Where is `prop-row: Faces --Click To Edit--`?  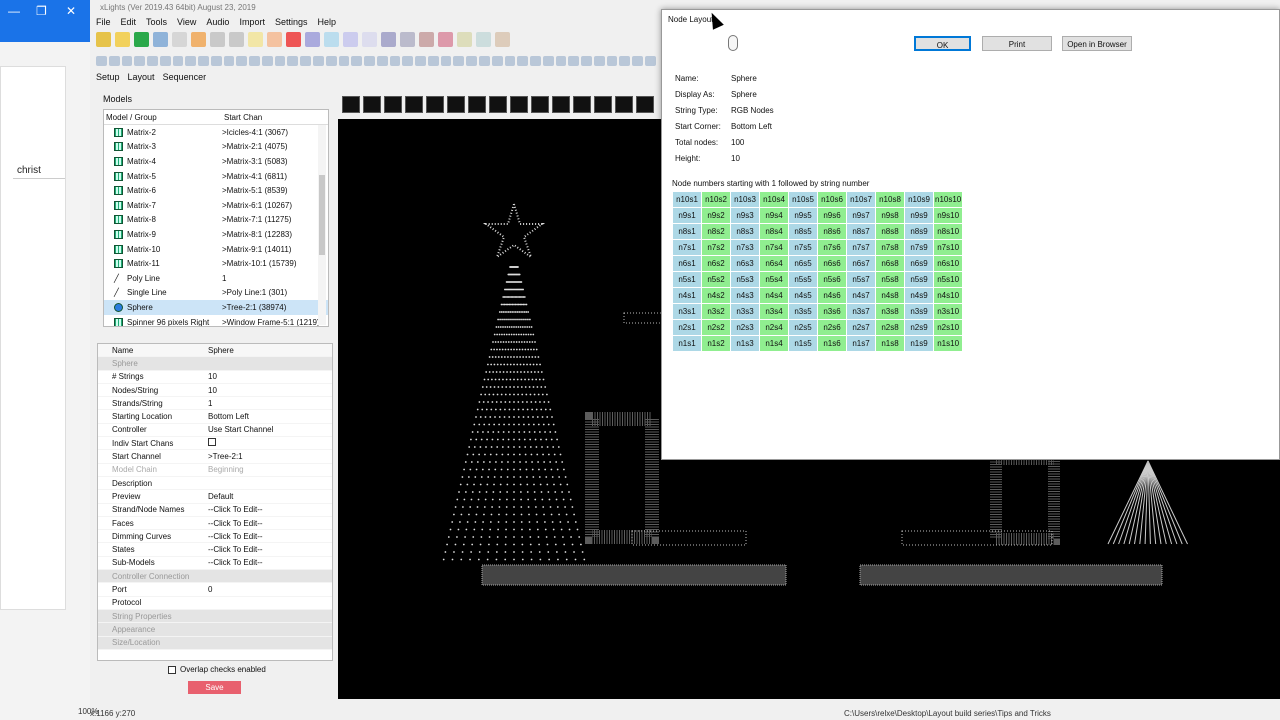
prop-row: Faces --Click To Edit-- is located at coordinates (215, 524).